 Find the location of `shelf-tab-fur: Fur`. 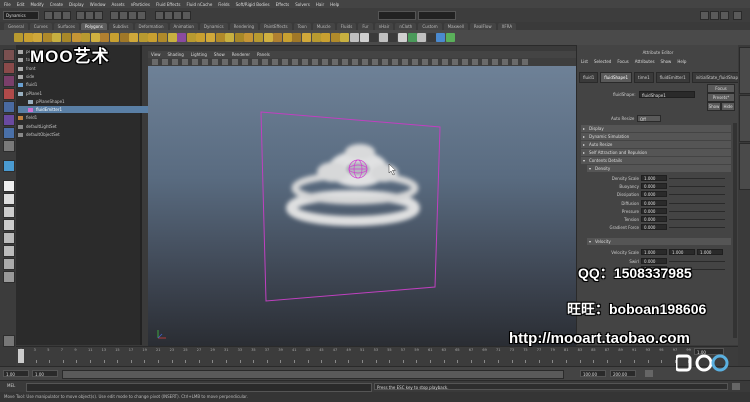

shelf-tab-fur: Fur is located at coordinates (365, 26).